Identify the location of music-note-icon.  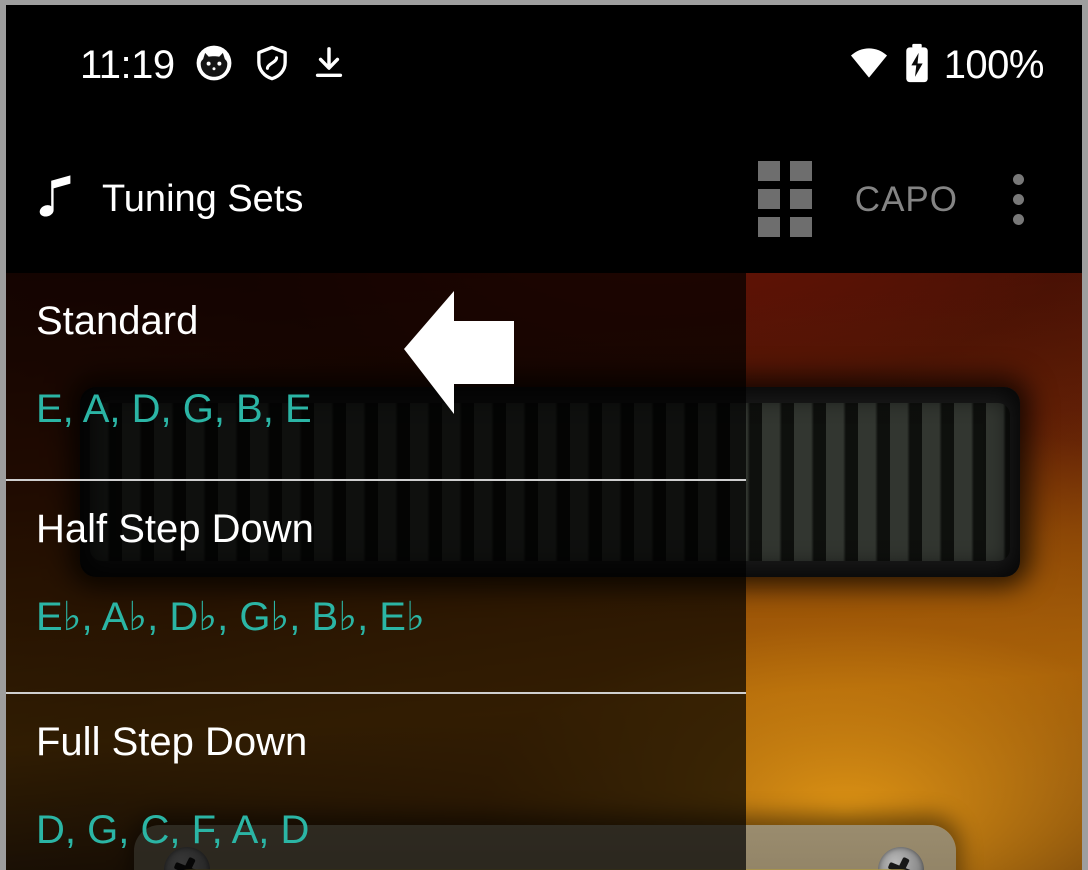
(56, 199).